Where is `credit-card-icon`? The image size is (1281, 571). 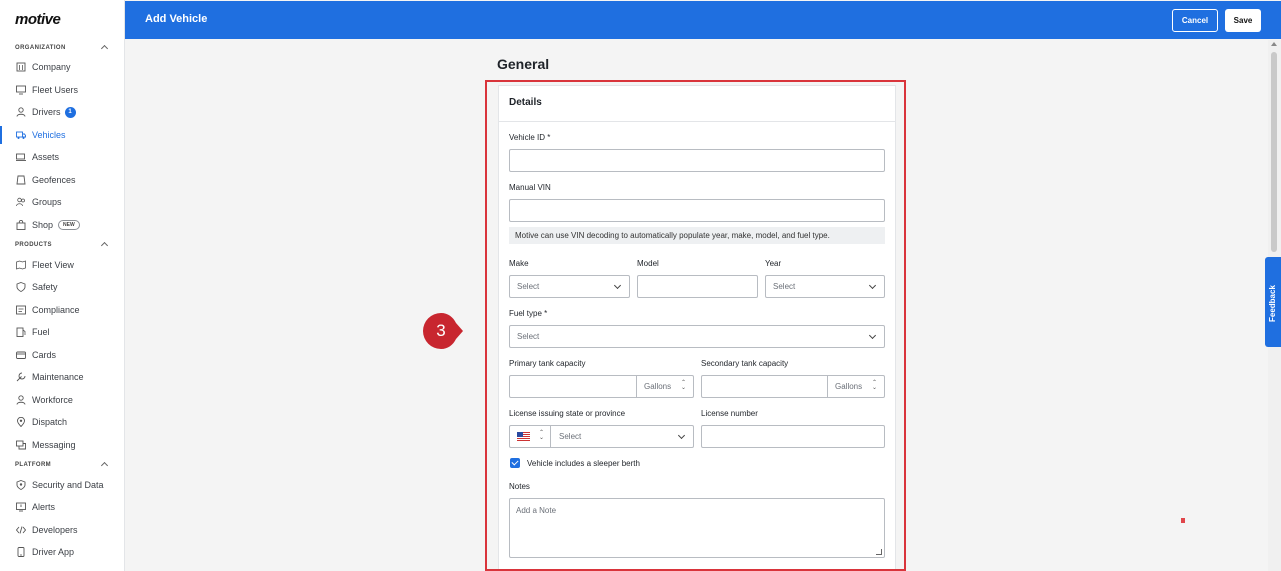
credit-card-icon is located at coordinates (21, 355).